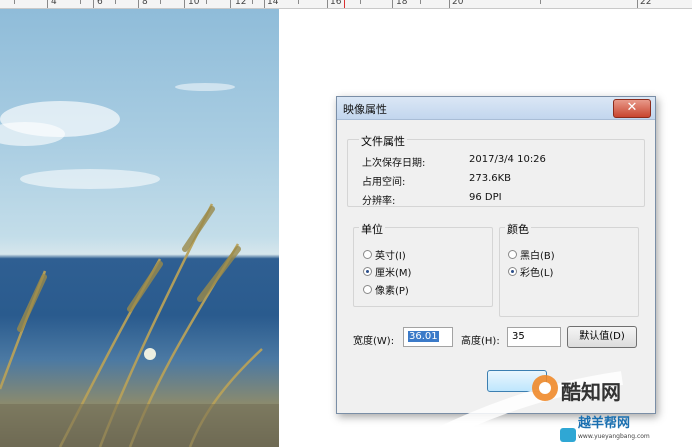 The width and height of the screenshot is (692, 447). What do you see at coordinates (604, 423) in the screenshot?
I see `watermark-site-name: 越羊帮网` at bounding box center [604, 423].